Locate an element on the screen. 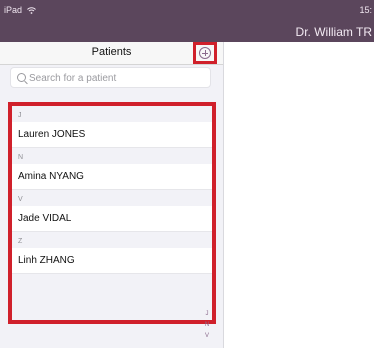 The height and width of the screenshot is (348, 374). patient-row-amina-nyang: Amina NYANG is located at coordinates (112, 177).